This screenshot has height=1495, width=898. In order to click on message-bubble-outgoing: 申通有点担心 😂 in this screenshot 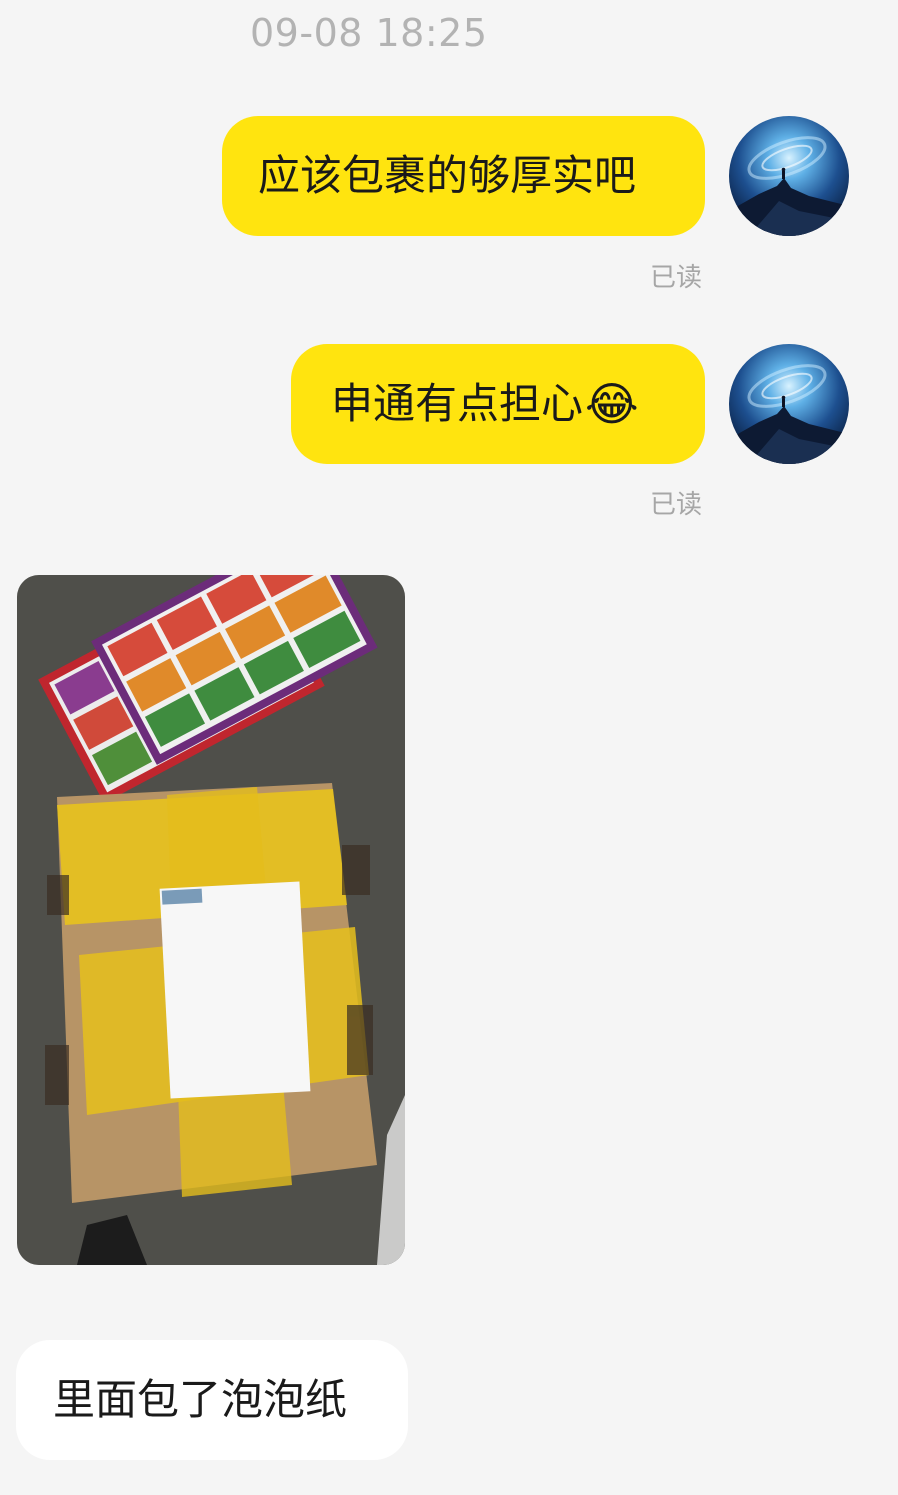, I will do `click(498, 404)`.